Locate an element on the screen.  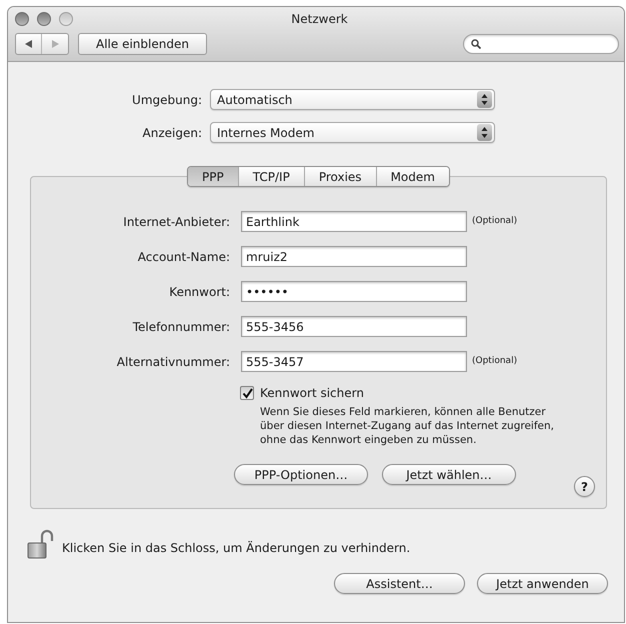
popup-menu: Internes Modem is located at coordinates (352, 132).